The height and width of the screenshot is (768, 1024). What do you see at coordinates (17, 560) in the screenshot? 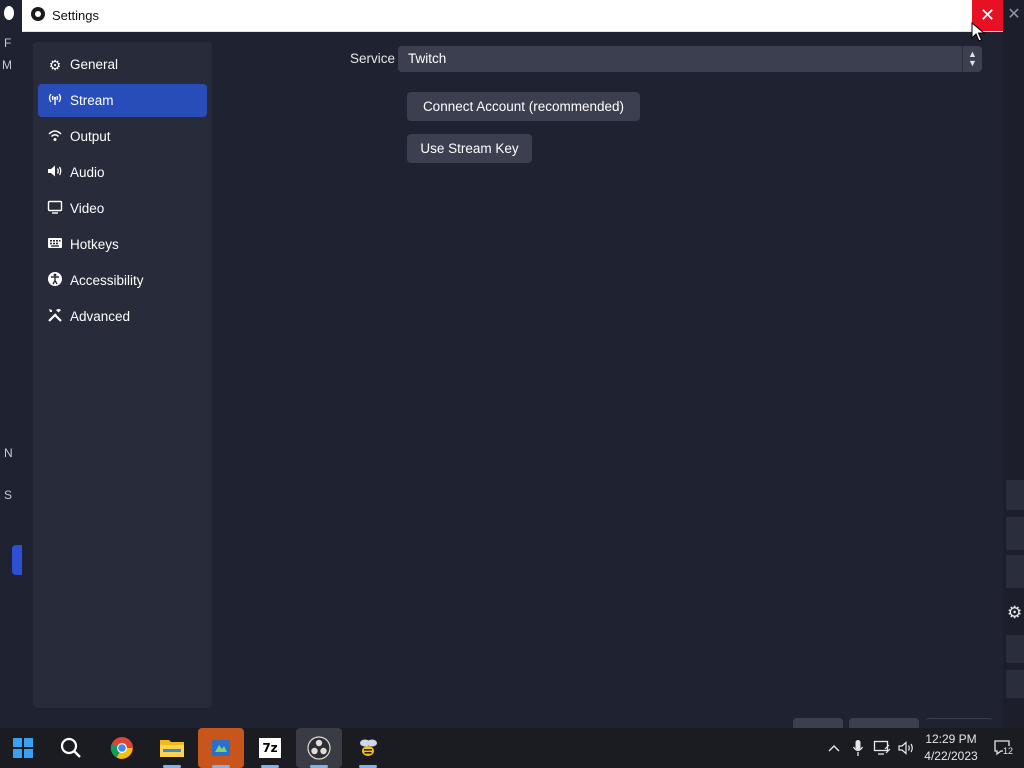
I see `background-active-tab` at bounding box center [17, 560].